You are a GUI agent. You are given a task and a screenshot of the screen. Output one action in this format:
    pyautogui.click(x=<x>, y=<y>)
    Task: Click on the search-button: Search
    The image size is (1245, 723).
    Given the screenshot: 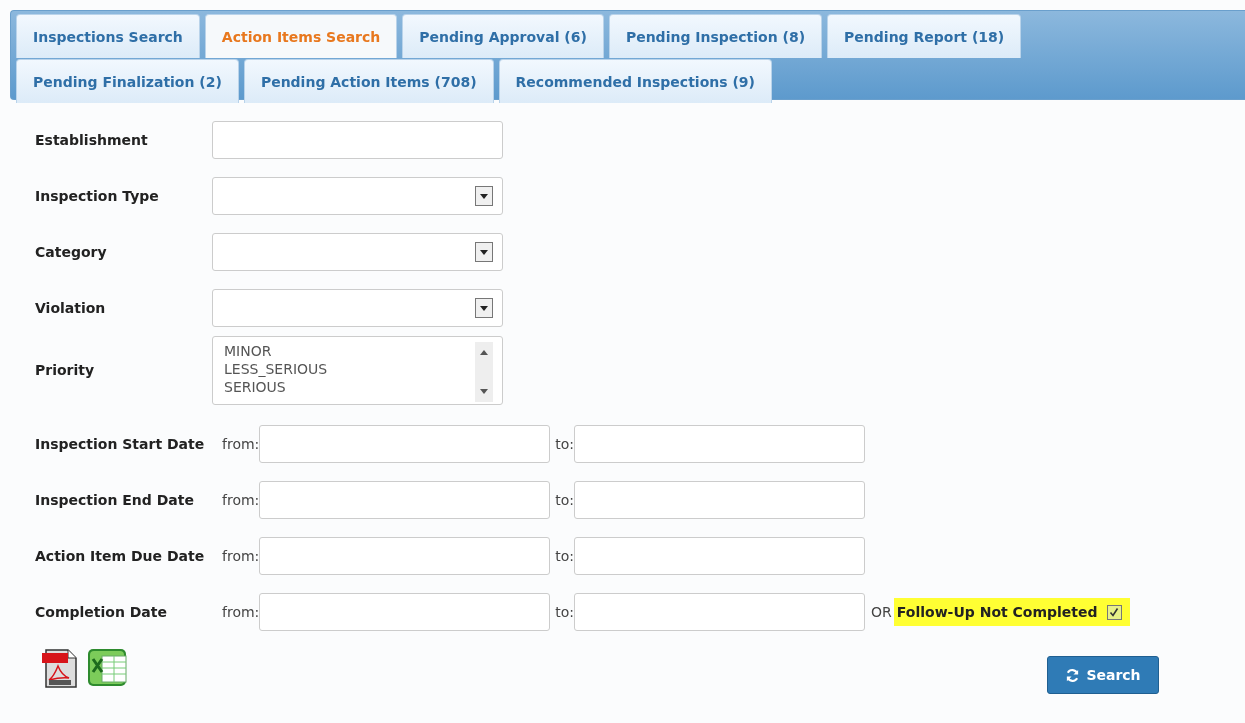 What is the action you would take?
    pyautogui.click(x=1103, y=675)
    